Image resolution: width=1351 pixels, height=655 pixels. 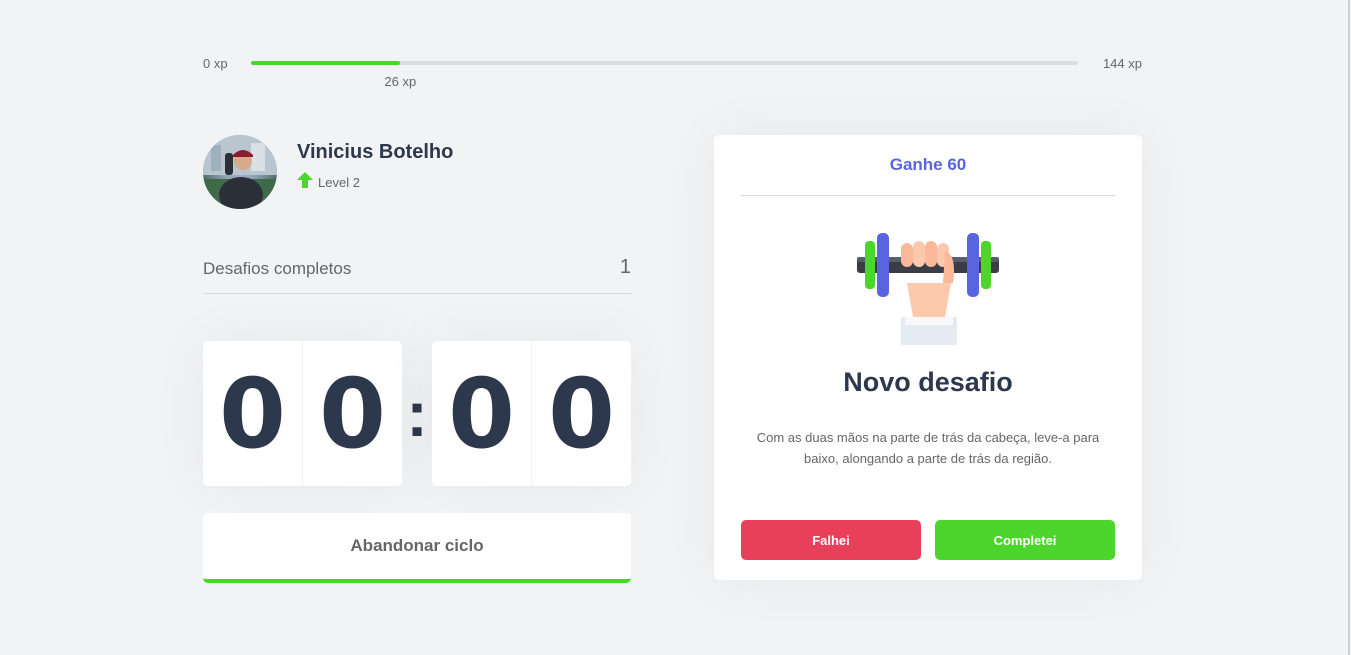 I want to click on fail-button: Falhei, so click(x=831, y=540).